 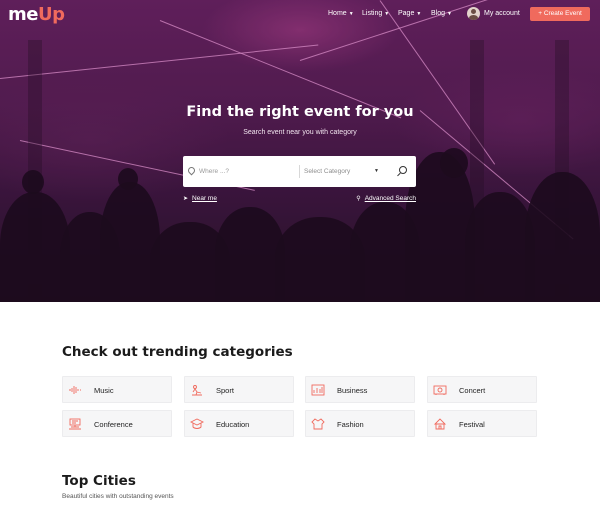 What do you see at coordinates (51, 14) in the screenshot?
I see `logo-accent-text: Up` at bounding box center [51, 14].